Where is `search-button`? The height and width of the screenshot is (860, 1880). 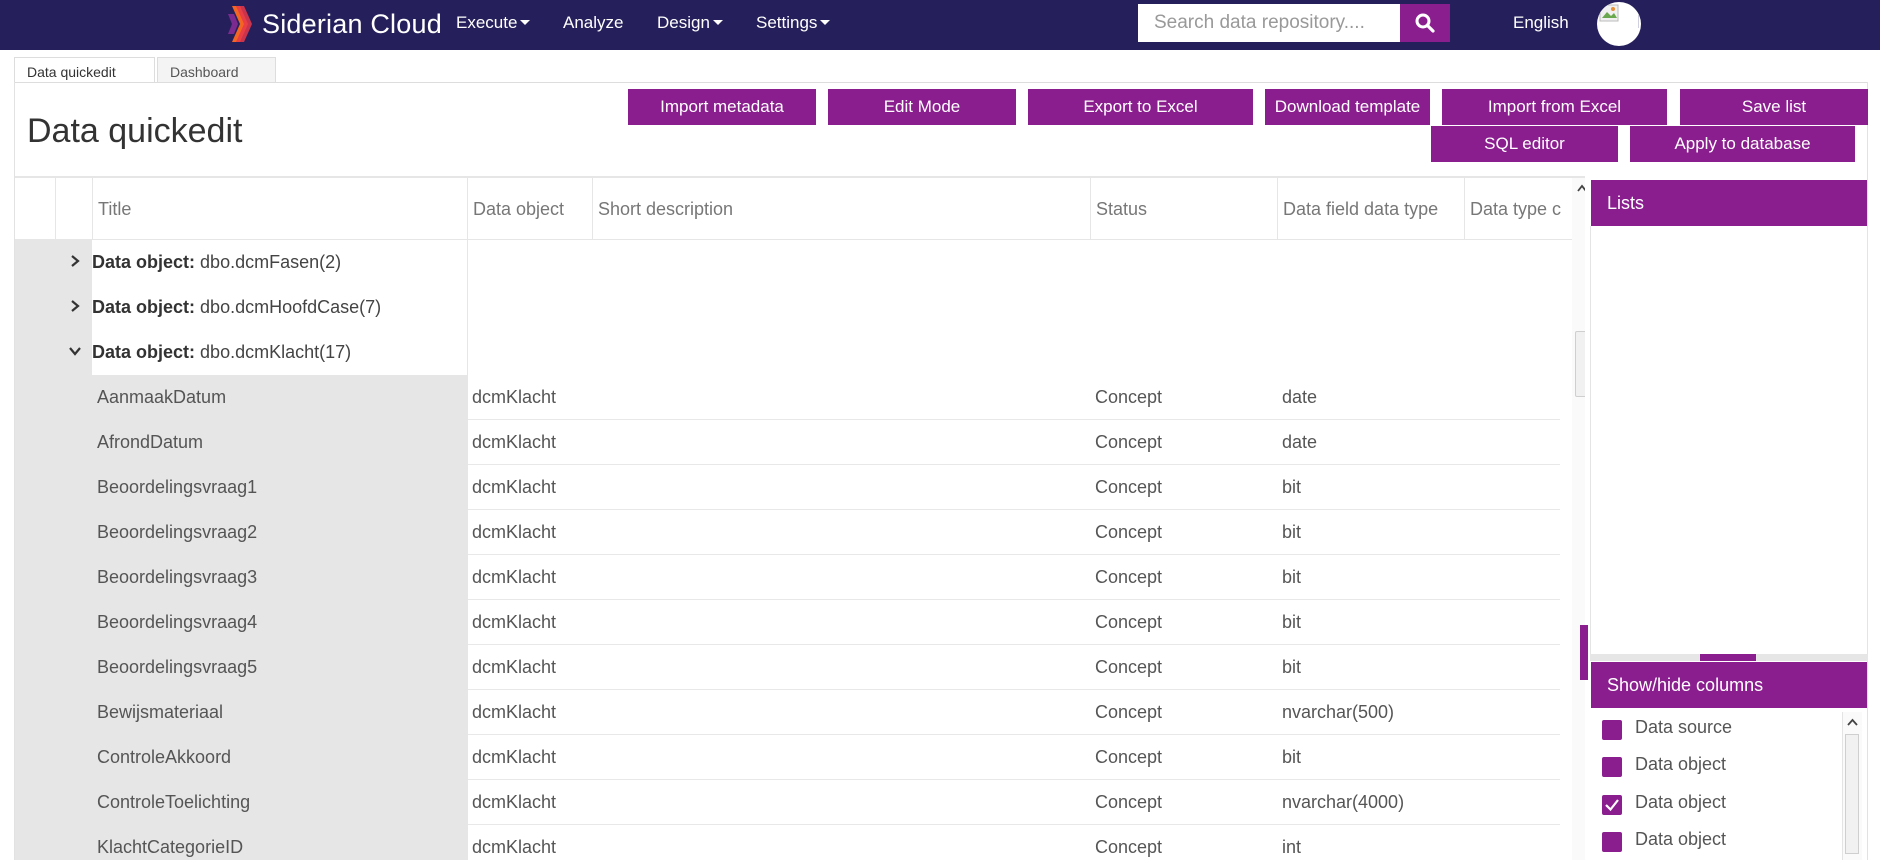
search-button is located at coordinates (1425, 23).